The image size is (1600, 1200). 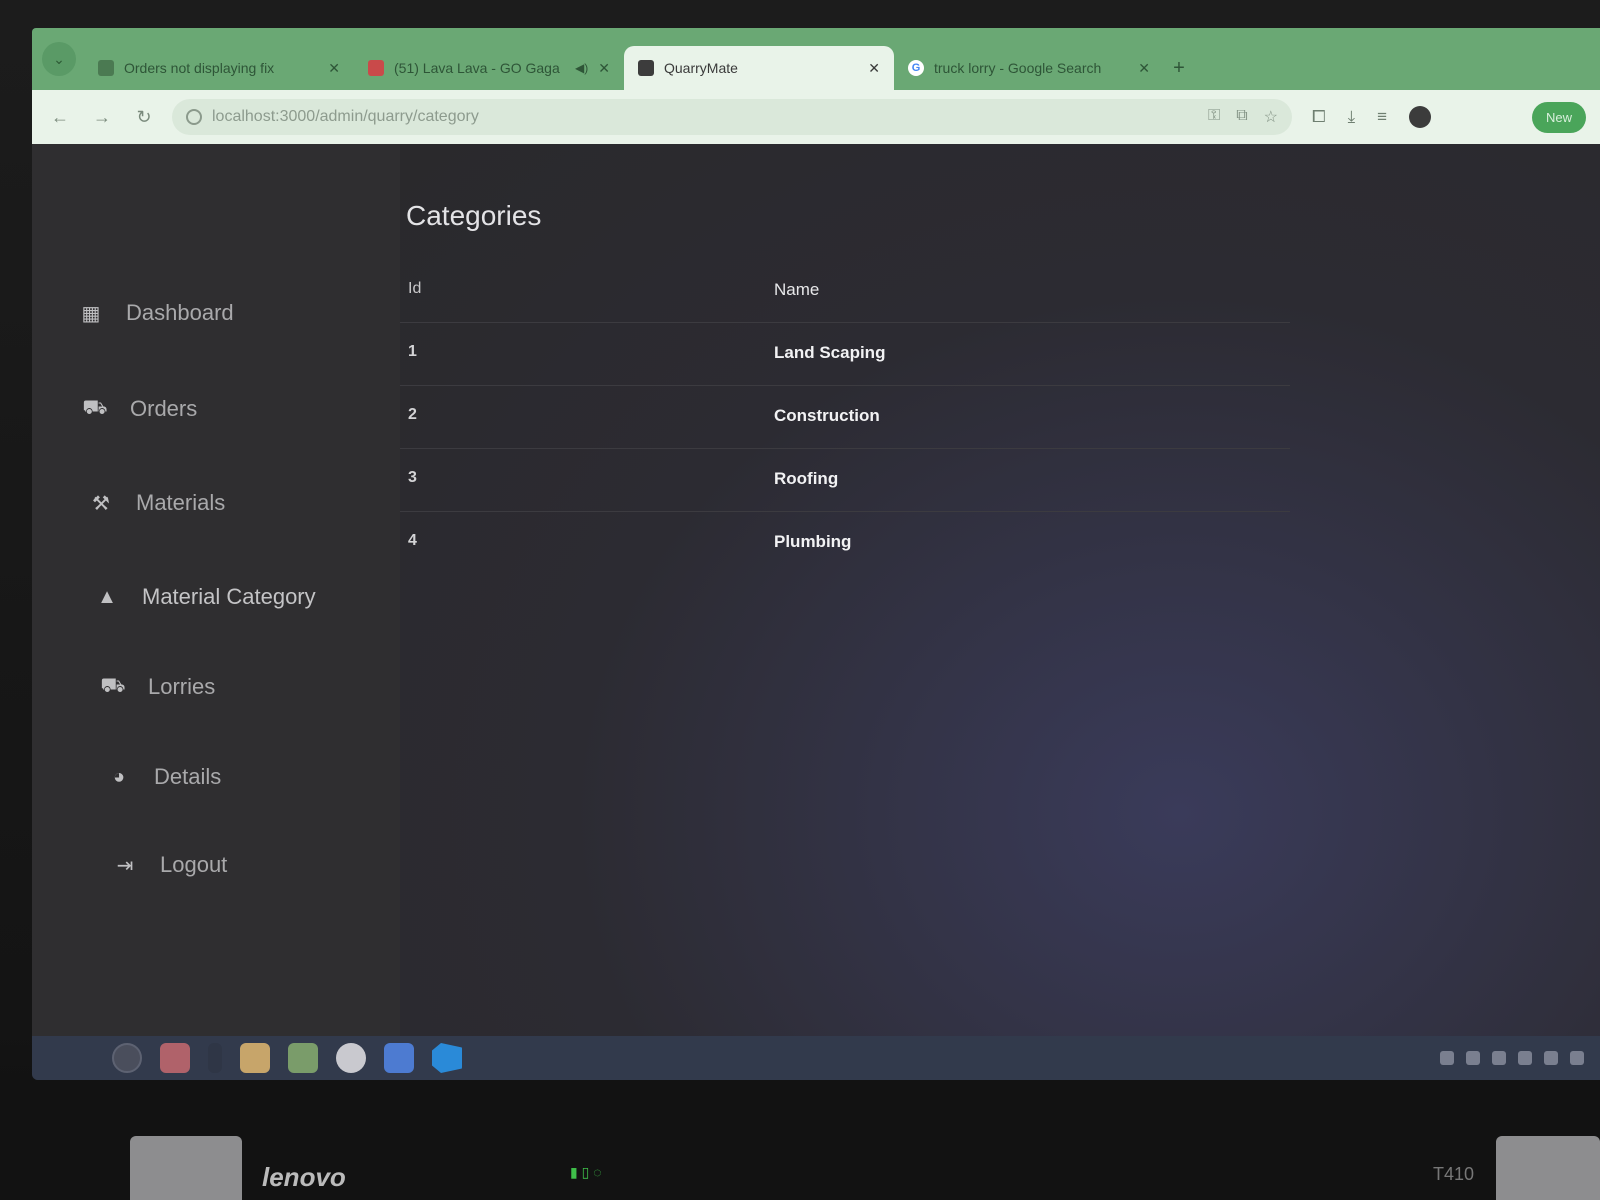 I want to click on vscode-icon, so click(x=447, y=1058).